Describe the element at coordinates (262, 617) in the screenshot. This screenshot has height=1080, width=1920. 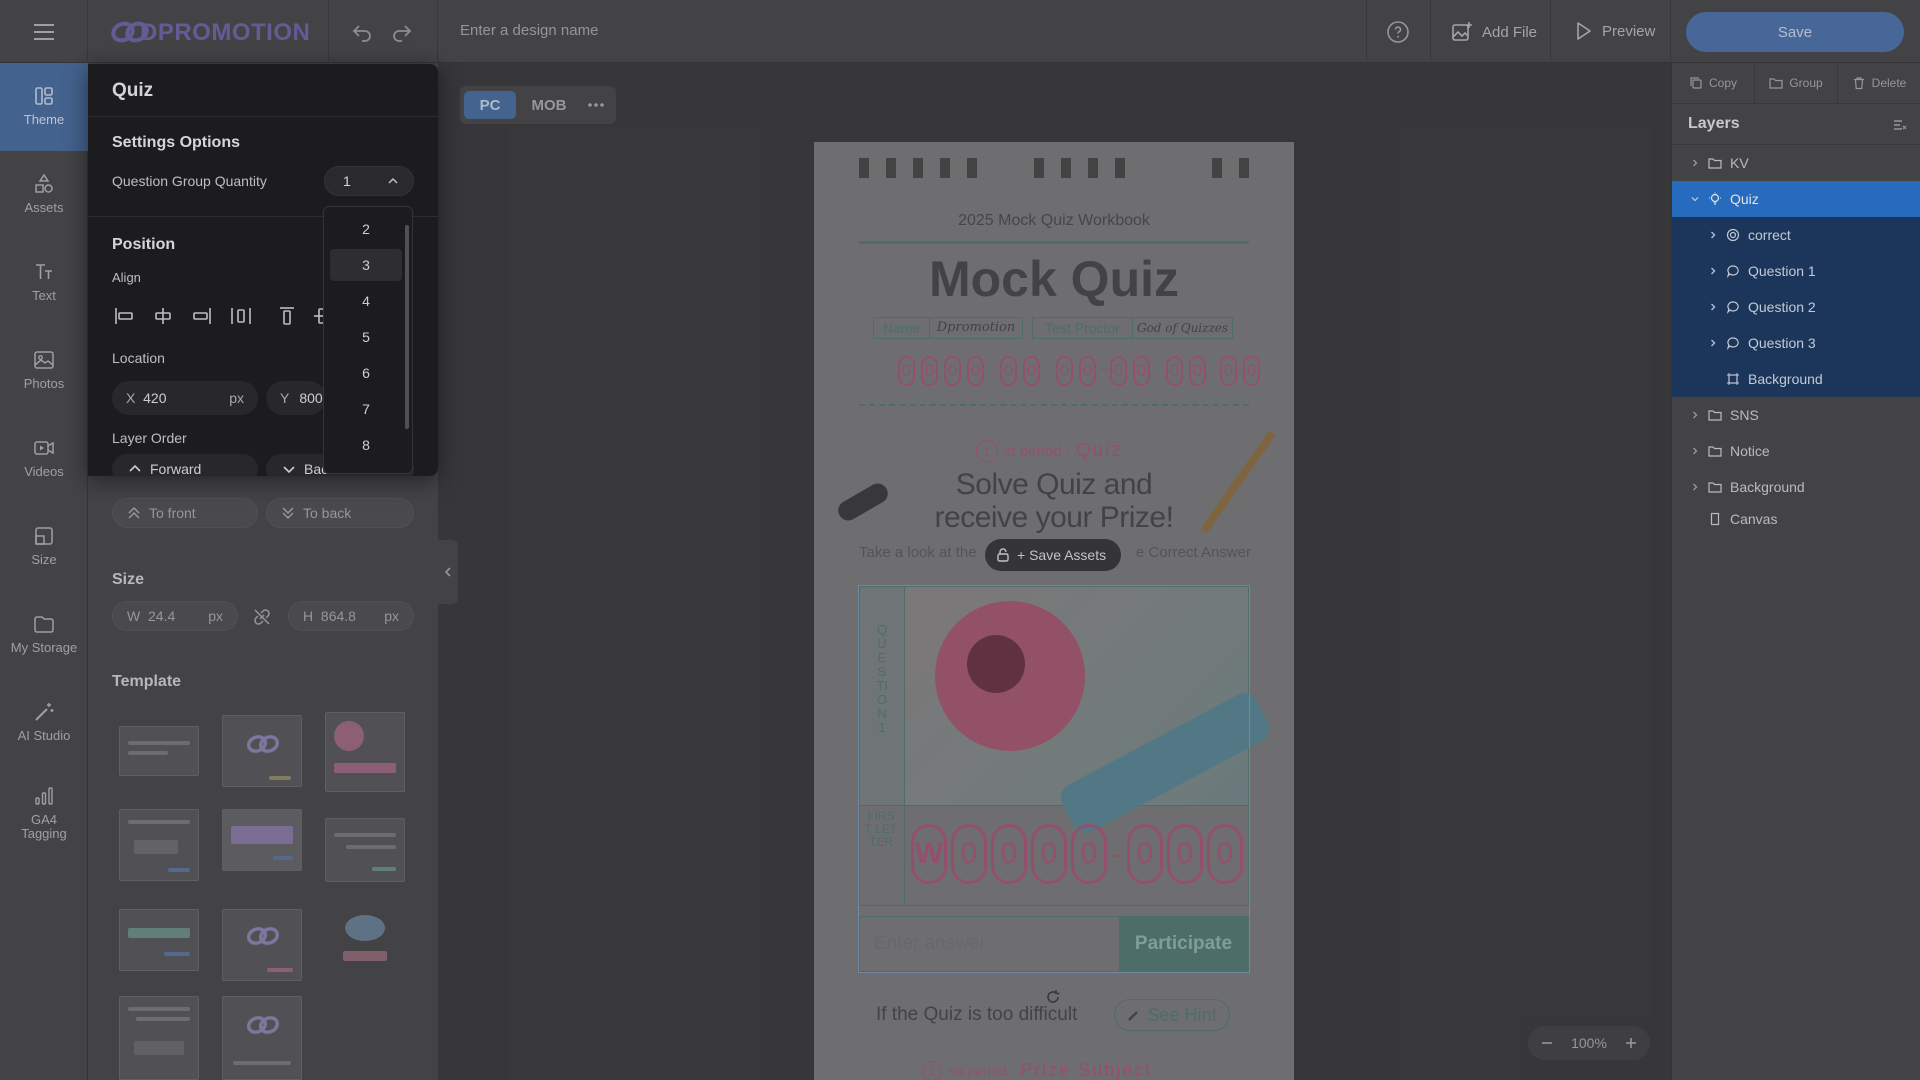
I see `unlink-icon` at that location.